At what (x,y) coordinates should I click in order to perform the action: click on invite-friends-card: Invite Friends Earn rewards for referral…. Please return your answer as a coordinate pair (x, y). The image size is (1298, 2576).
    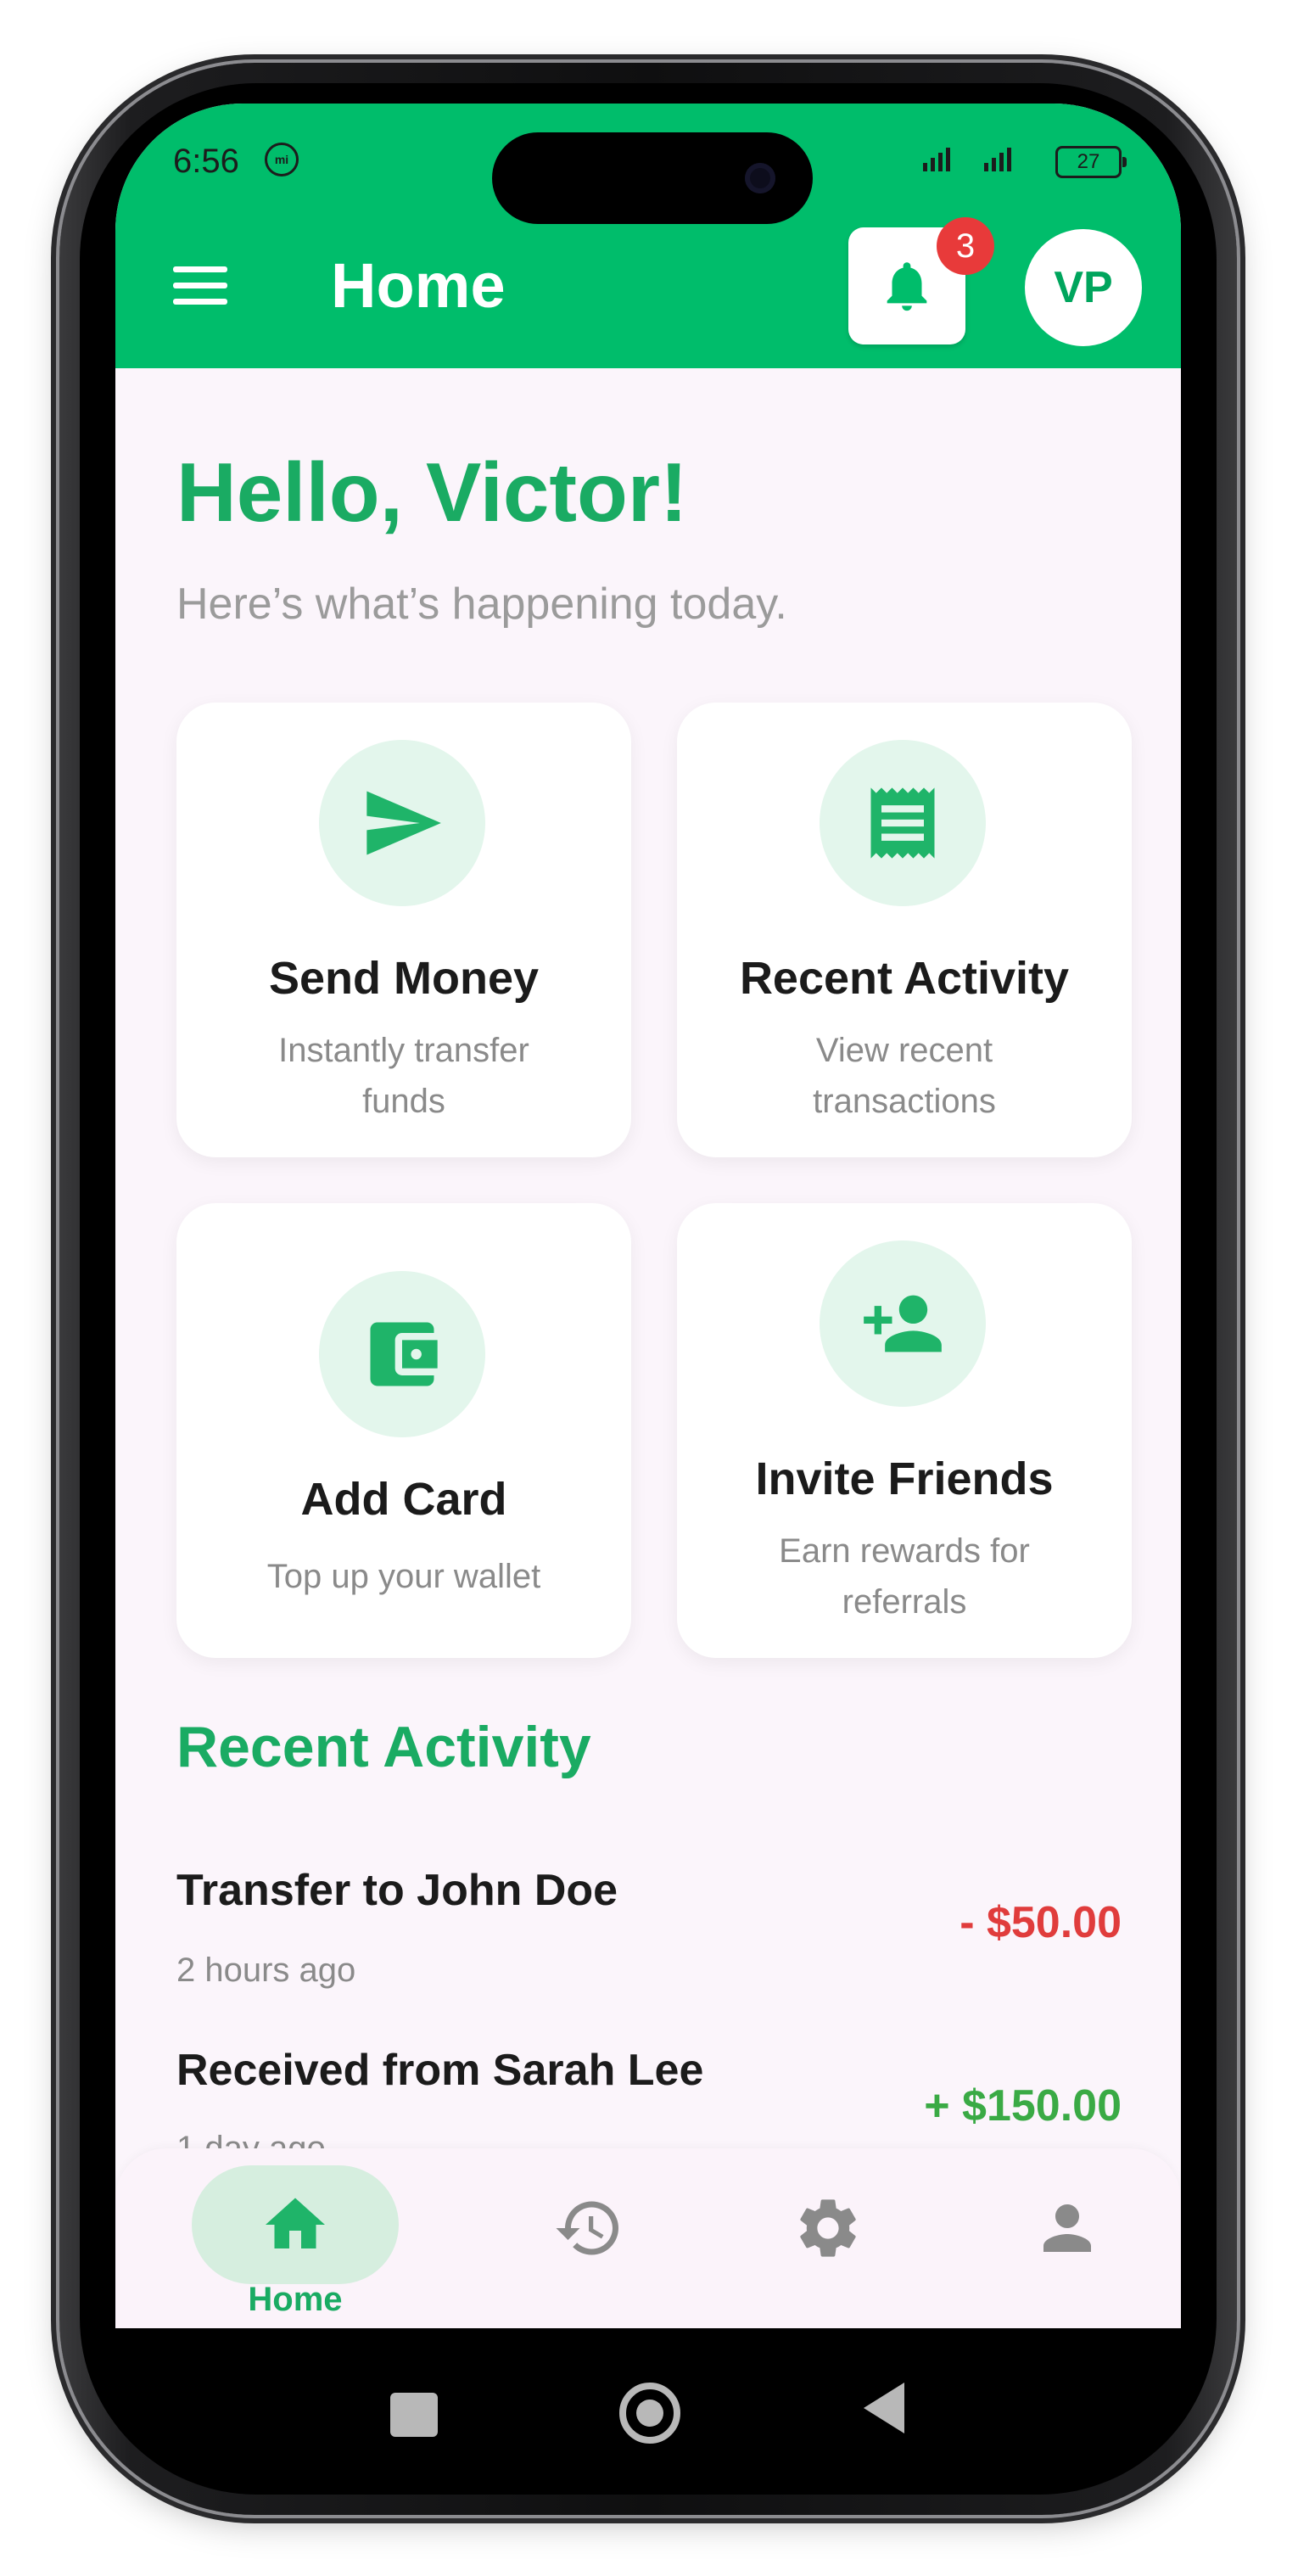
    Looking at the image, I should click on (905, 1431).